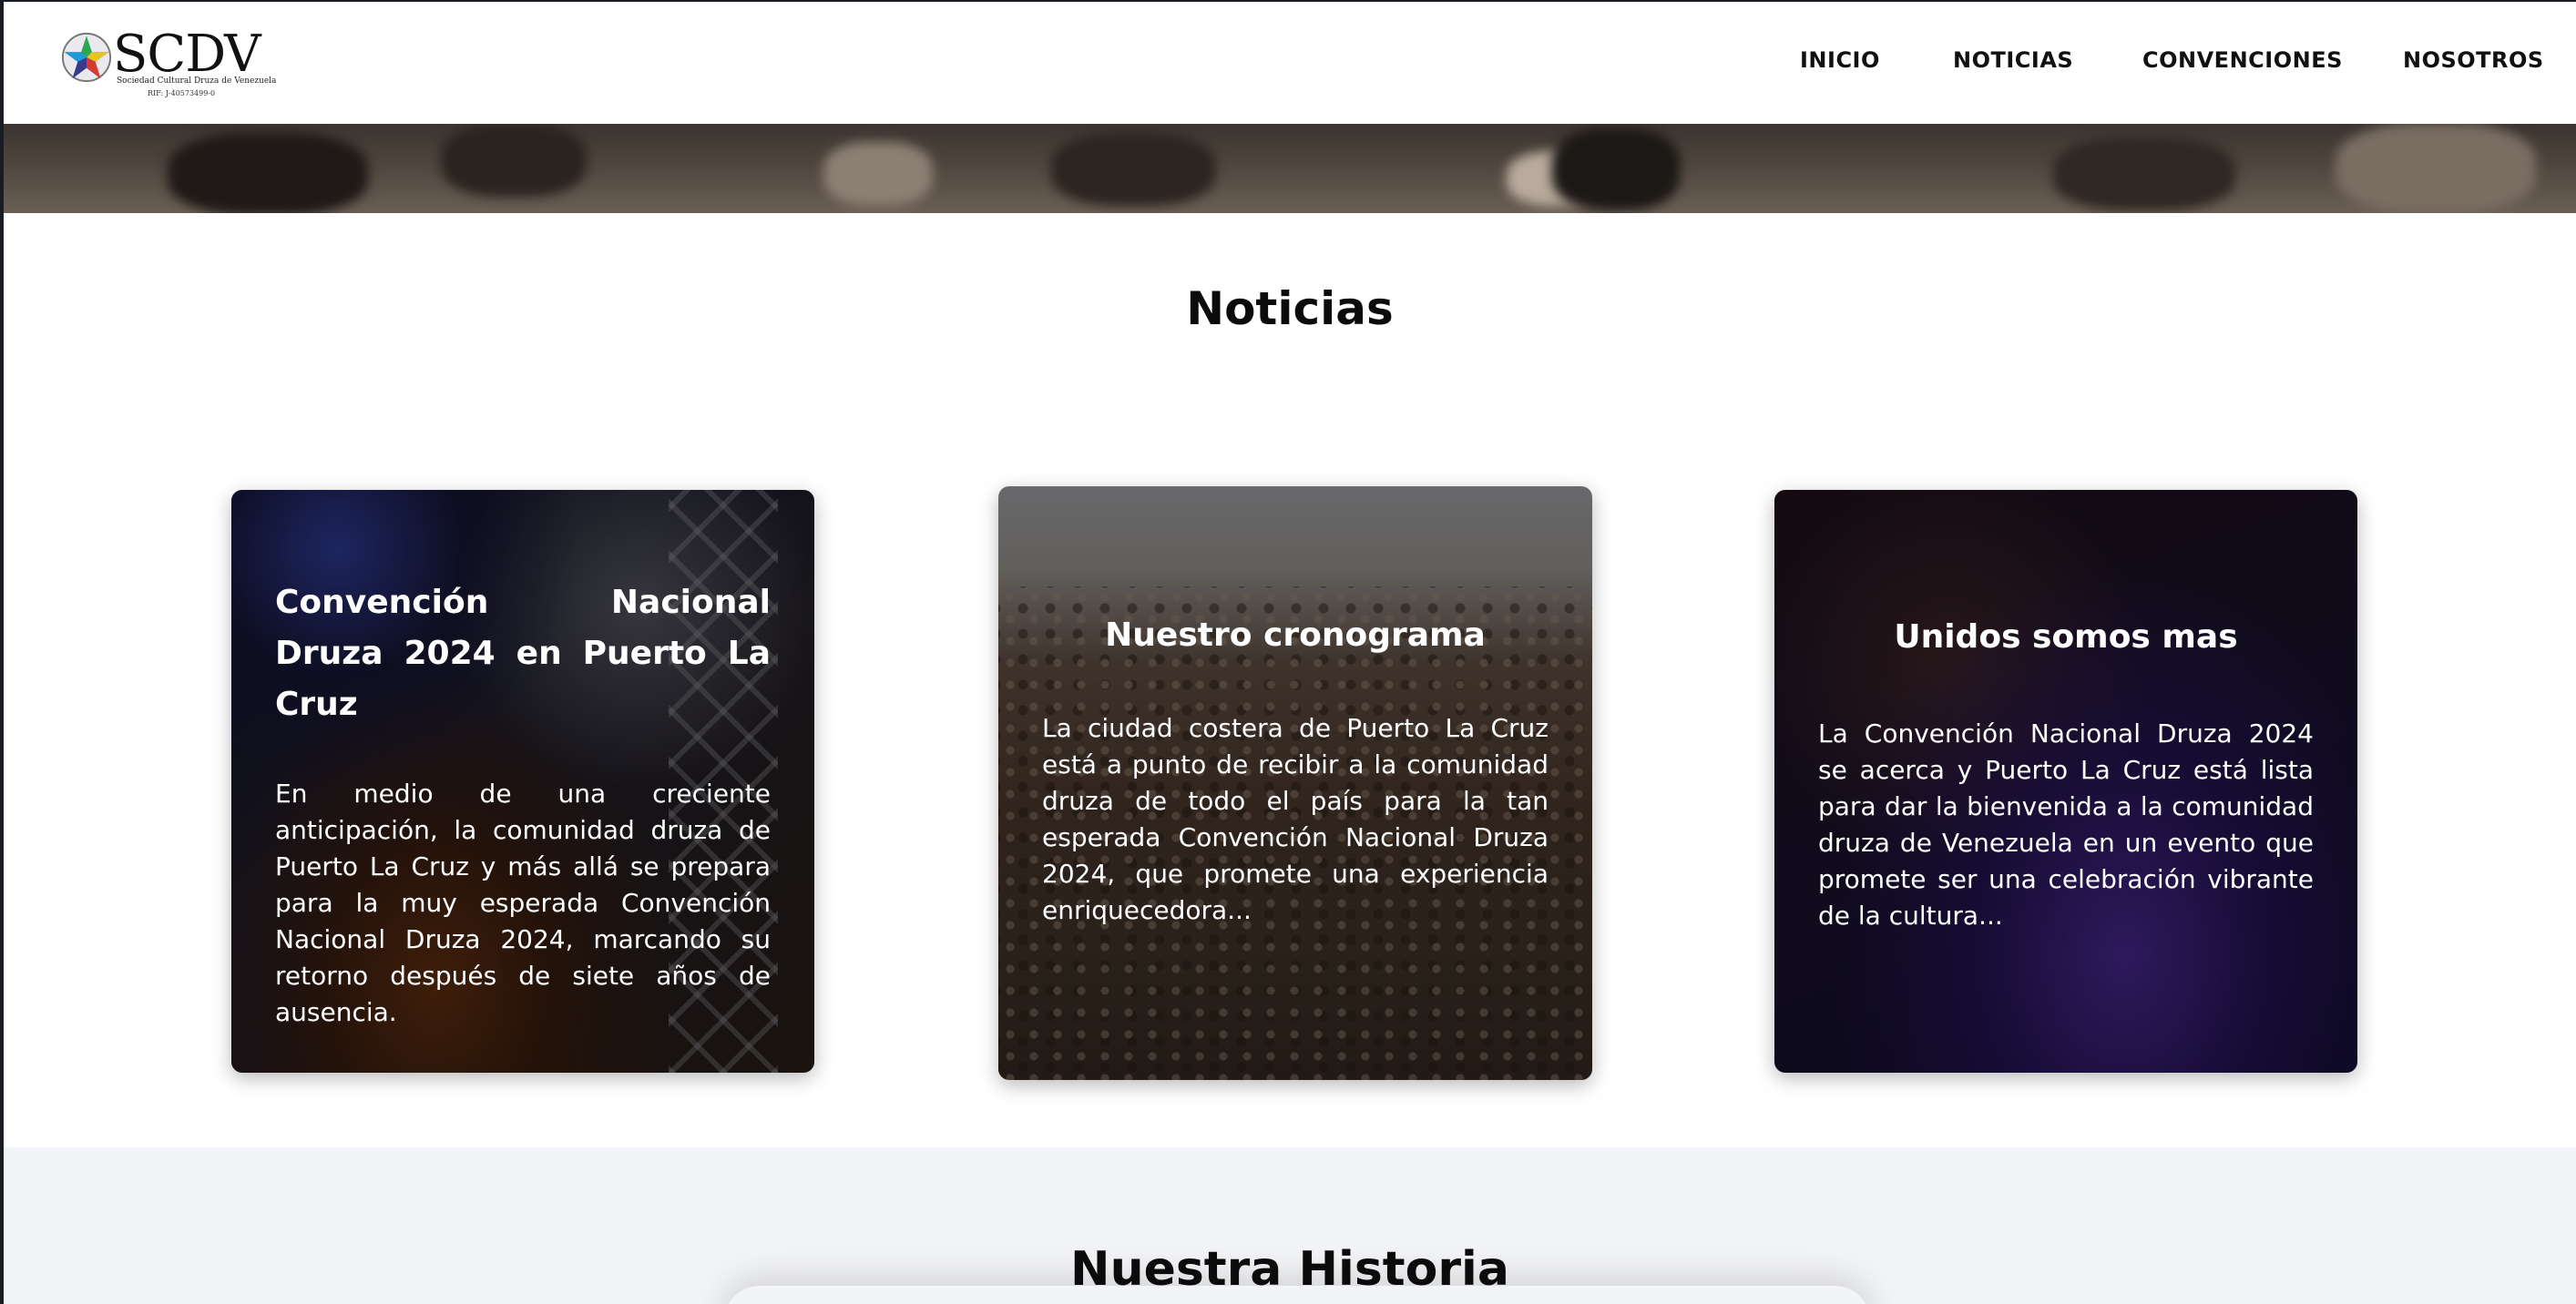 The width and height of the screenshot is (2576, 1304). Describe the element at coordinates (187, 55) in the screenshot. I see `logo-wordmark: SCDV` at that location.